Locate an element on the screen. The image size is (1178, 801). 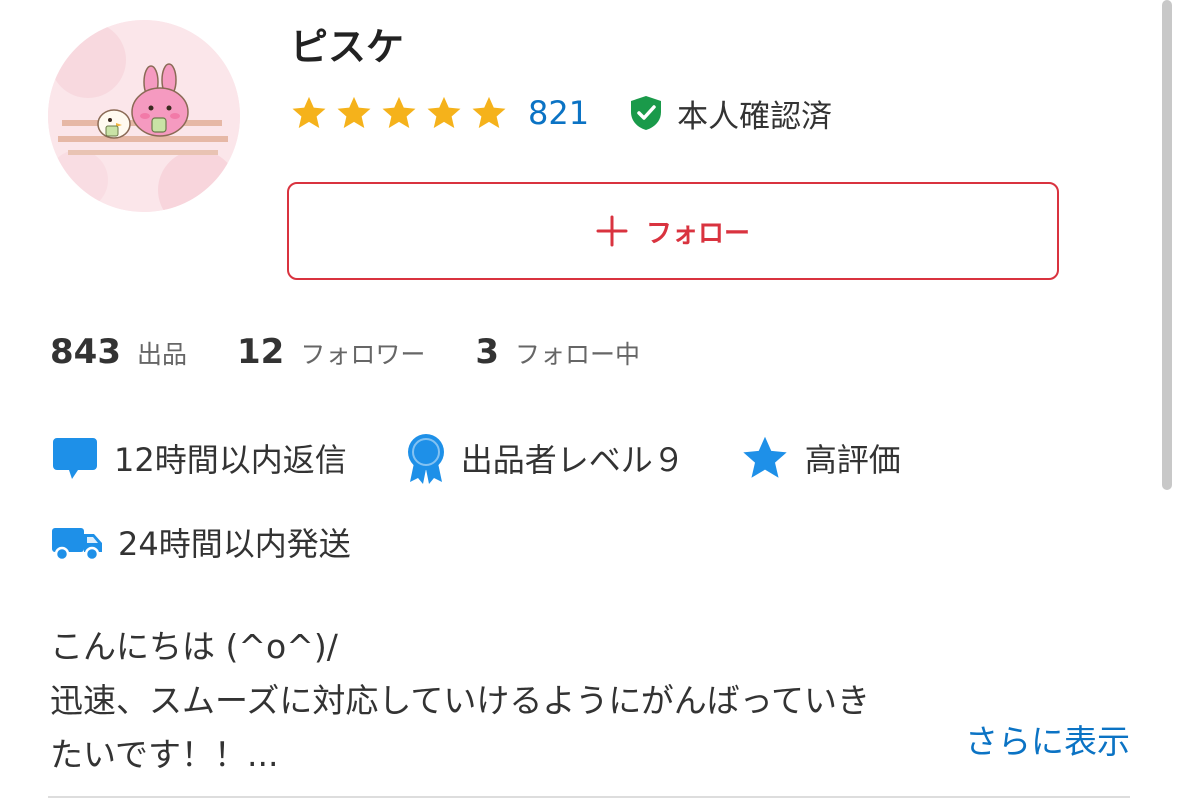
stat-label: 出品 is located at coordinates (161, 354).